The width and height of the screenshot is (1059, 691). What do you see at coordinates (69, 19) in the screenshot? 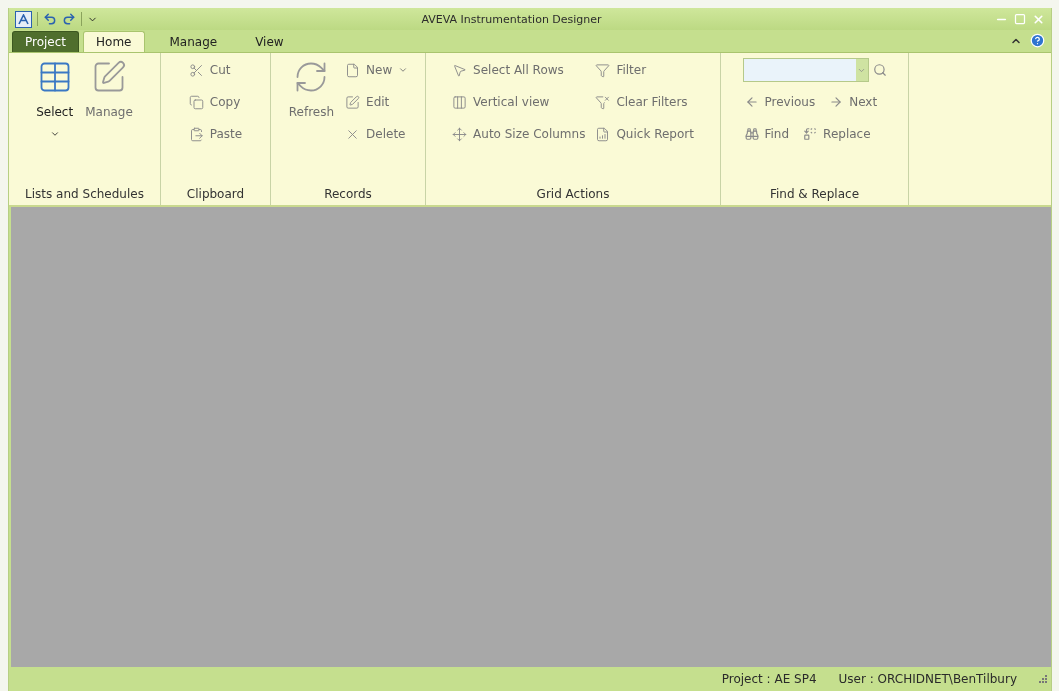
I see `redo-icon` at bounding box center [69, 19].